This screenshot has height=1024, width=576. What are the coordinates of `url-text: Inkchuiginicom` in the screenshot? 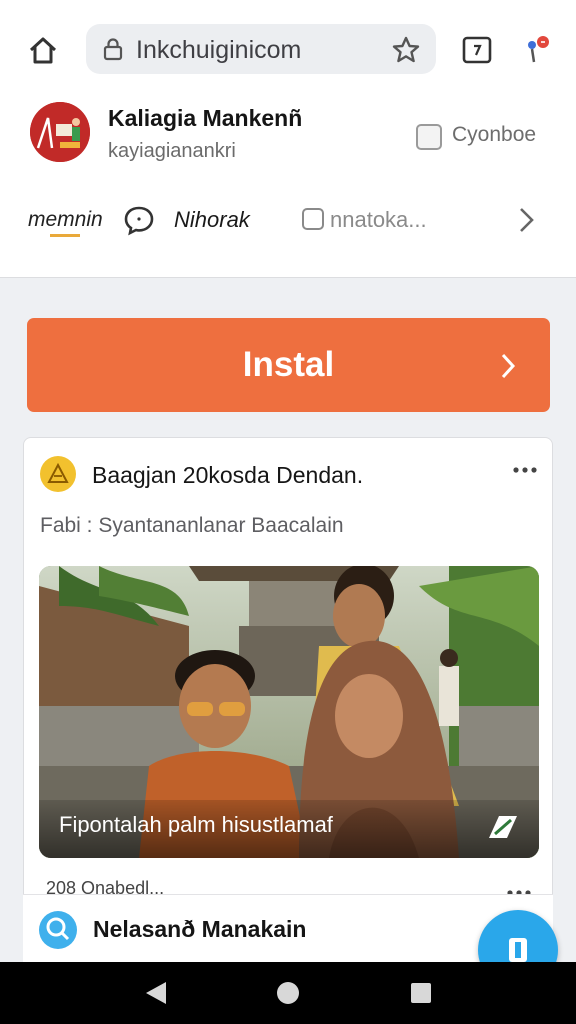 It's located at (219, 50).